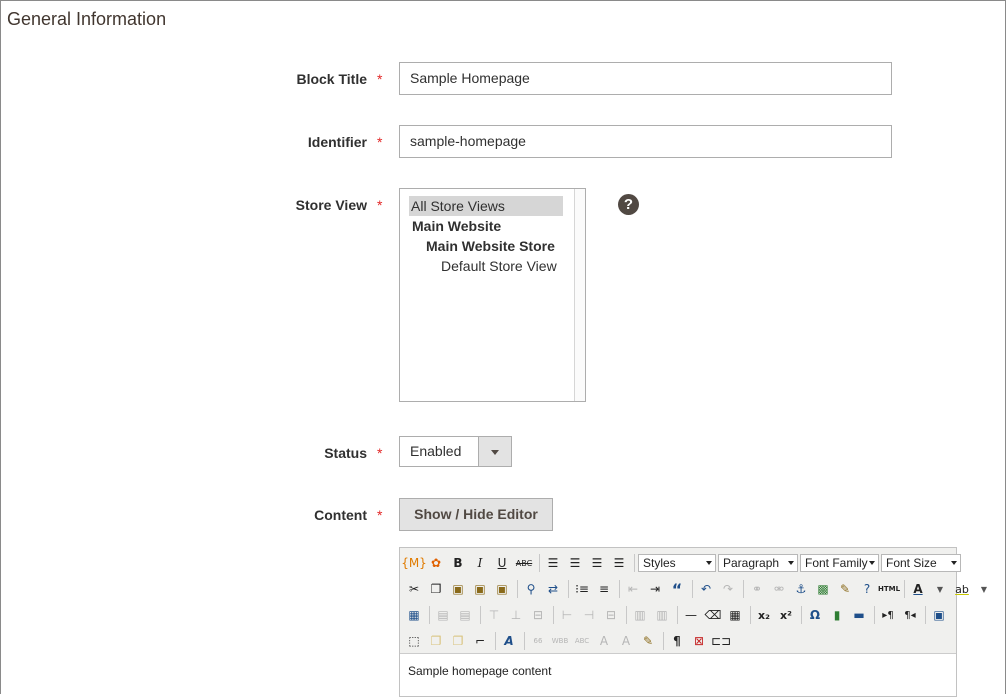 This screenshot has width=1006, height=697. Describe the element at coordinates (414, 589) in the screenshot. I see `cut-icon: ✂` at that location.